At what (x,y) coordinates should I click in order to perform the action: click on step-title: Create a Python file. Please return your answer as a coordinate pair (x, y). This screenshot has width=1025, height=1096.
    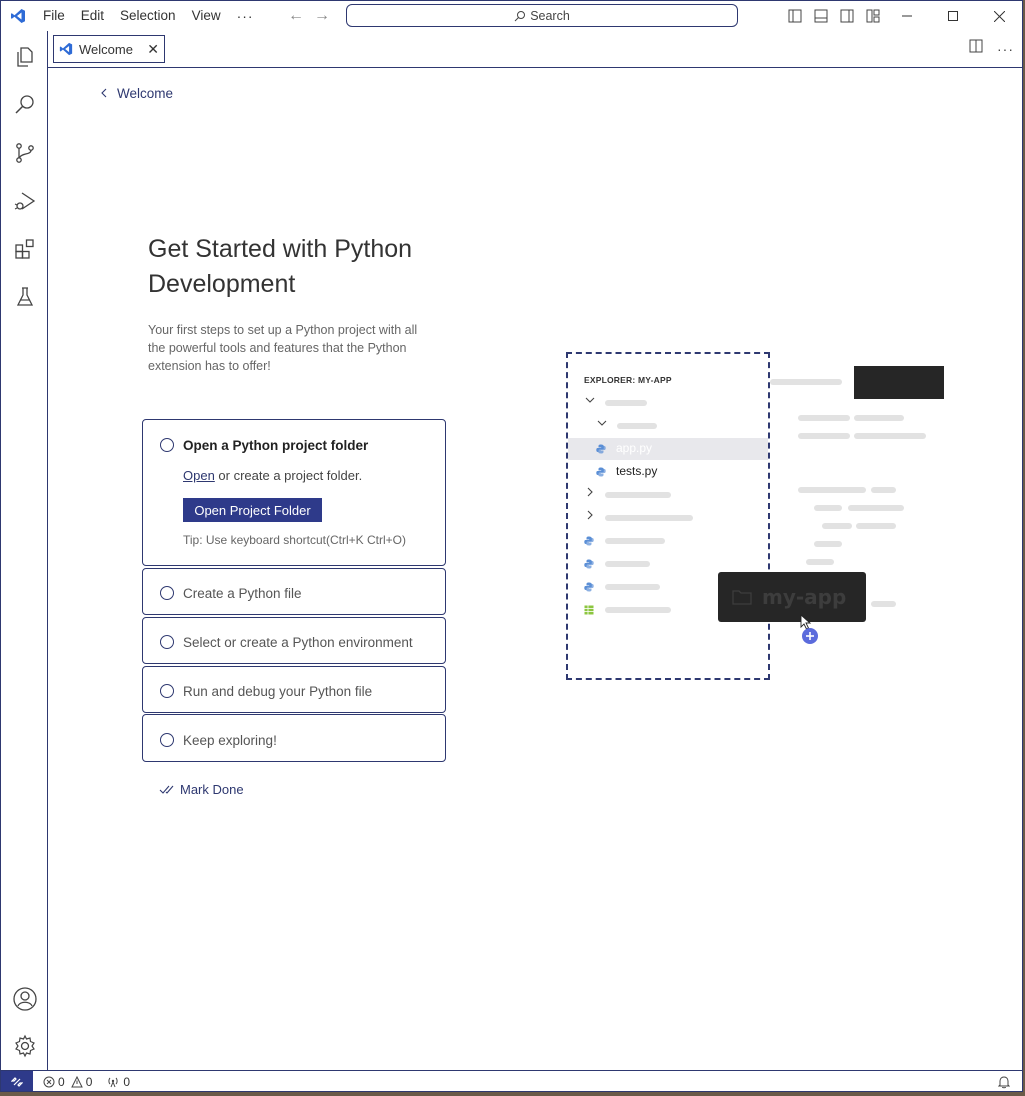
    Looking at the image, I should click on (242, 593).